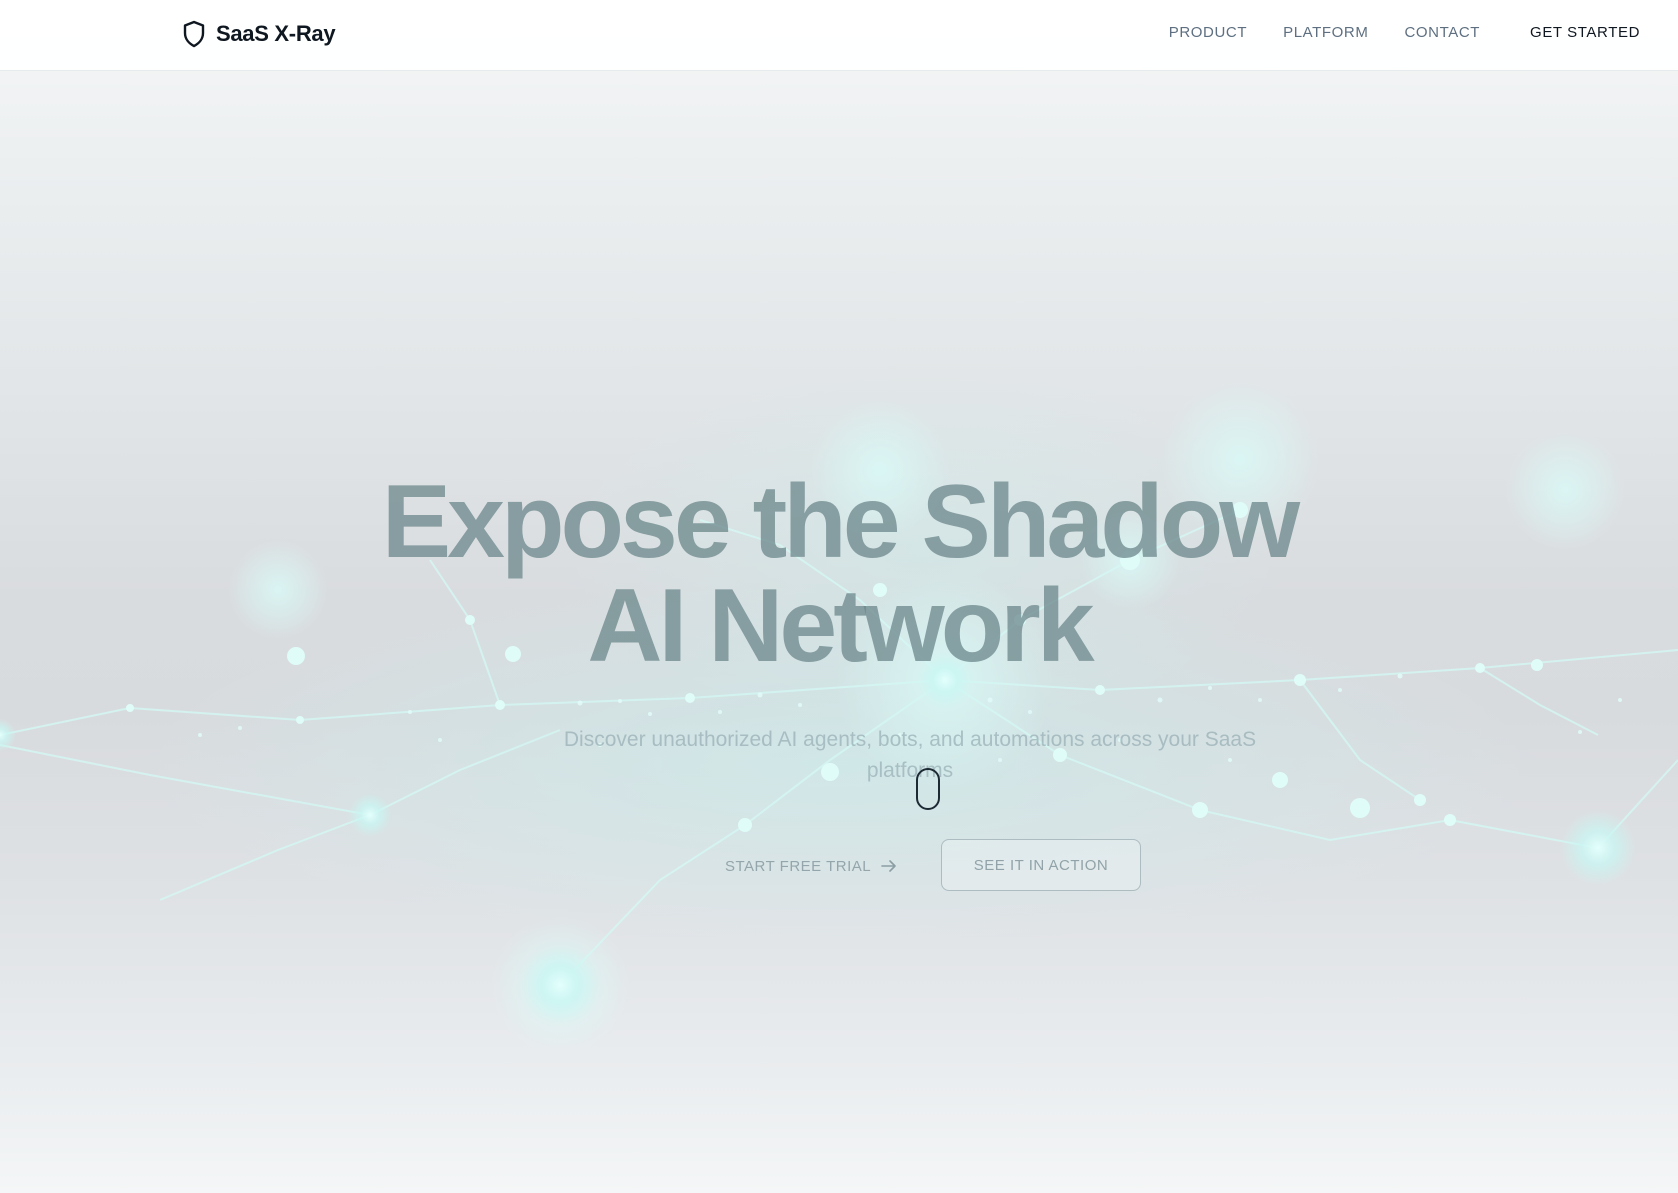 Image resolution: width=1678 pixels, height=1193 pixels. I want to click on arrow-right-icon, so click(888, 866).